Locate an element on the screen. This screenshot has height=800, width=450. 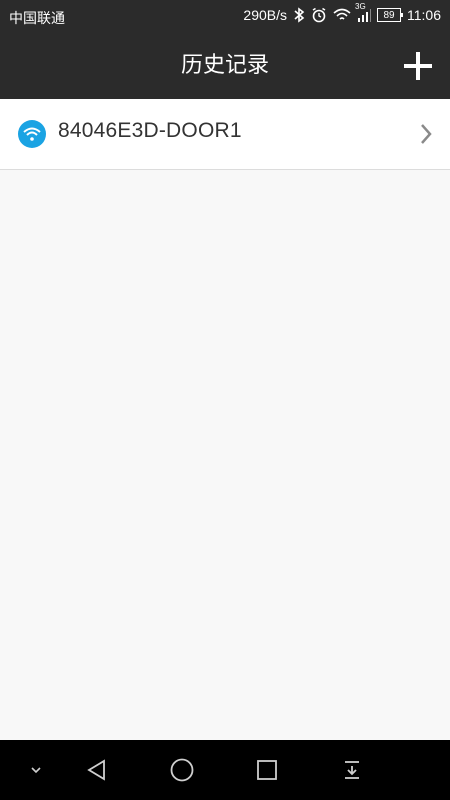
recents-icon is located at coordinates (267, 770).